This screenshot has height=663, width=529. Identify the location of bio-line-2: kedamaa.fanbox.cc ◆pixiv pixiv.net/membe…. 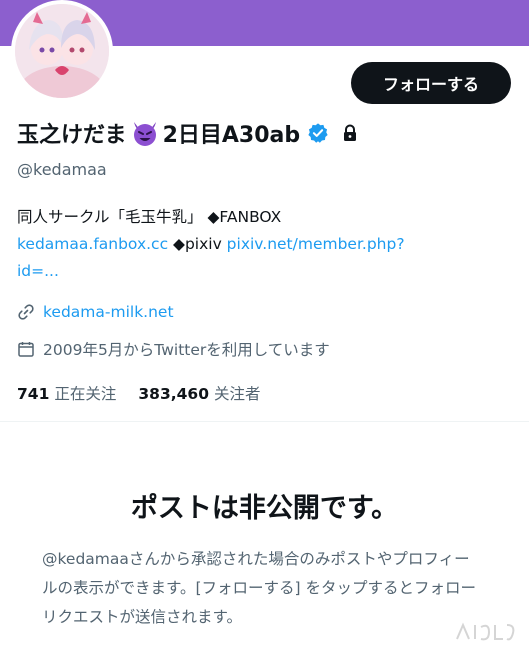
(257, 244).